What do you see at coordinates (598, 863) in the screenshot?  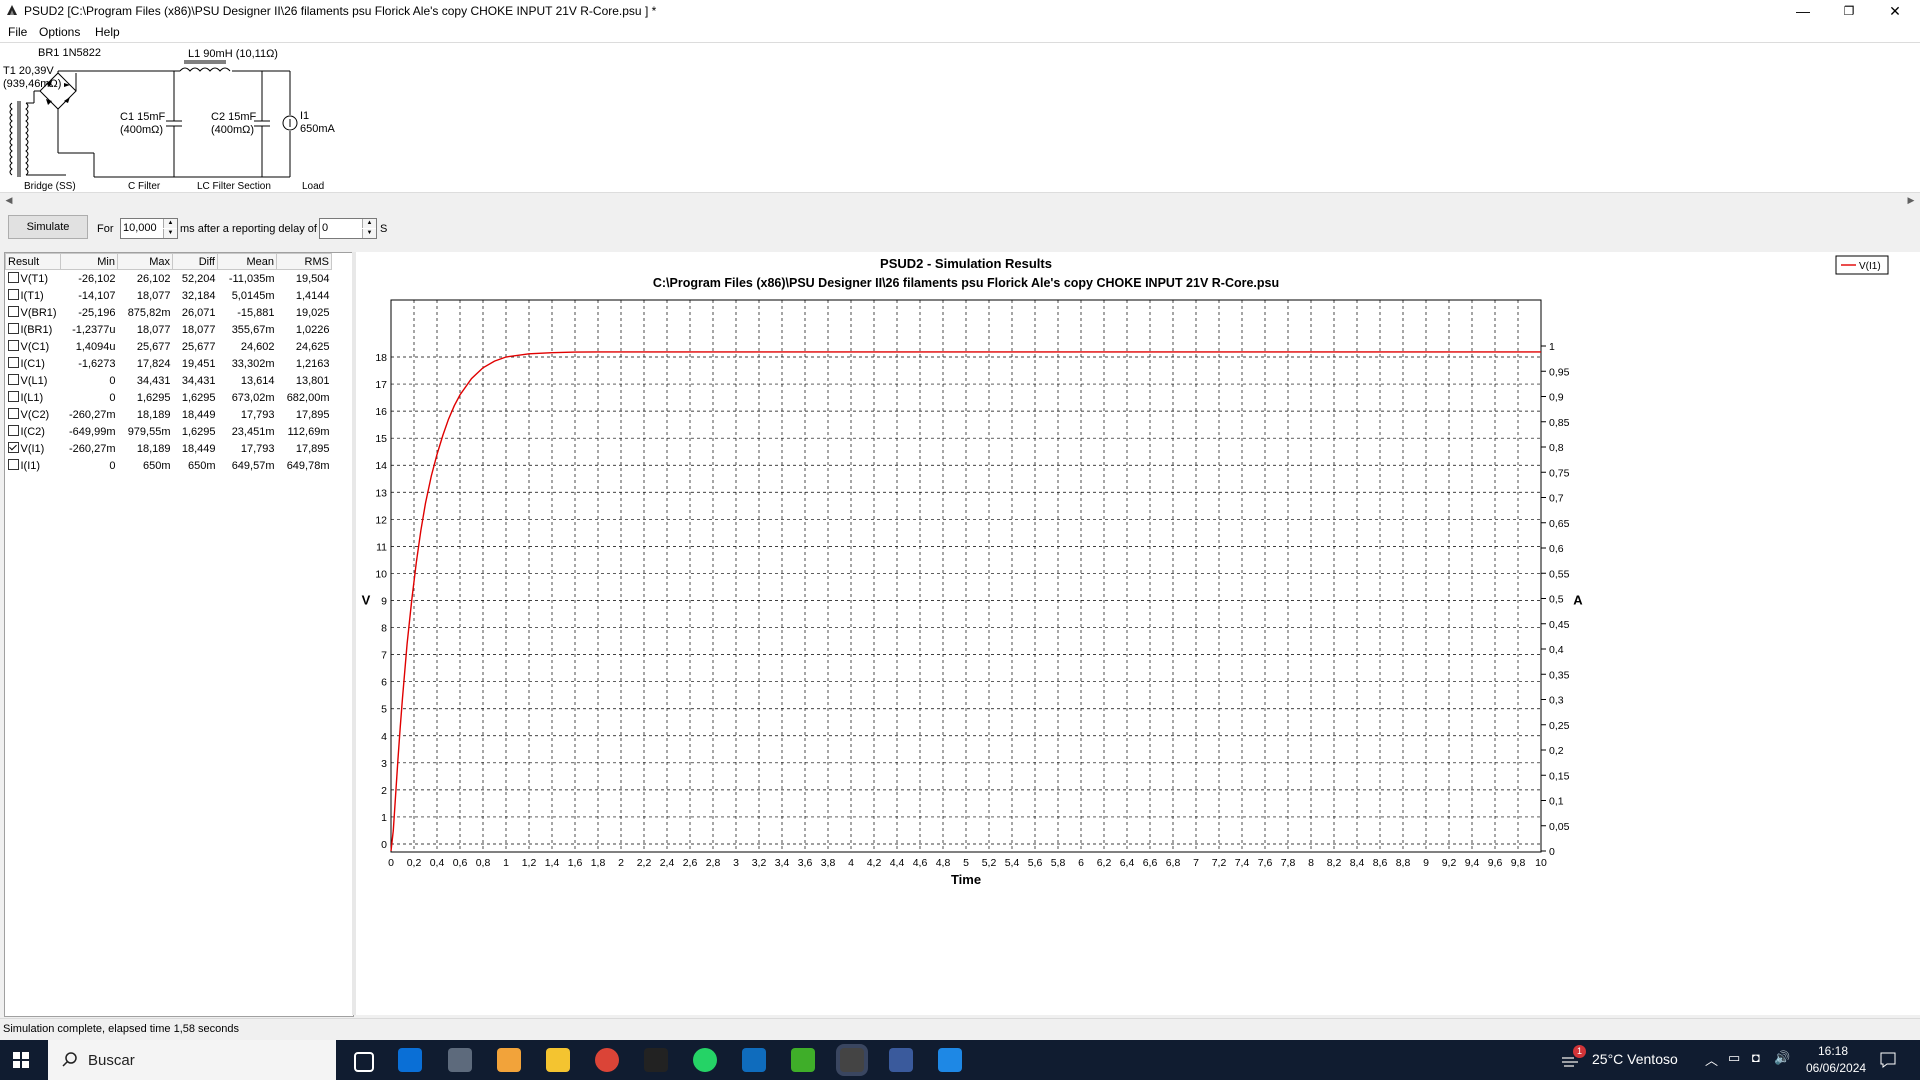 I see `x-tick-label: 1,8` at bounding box center [598, 863].